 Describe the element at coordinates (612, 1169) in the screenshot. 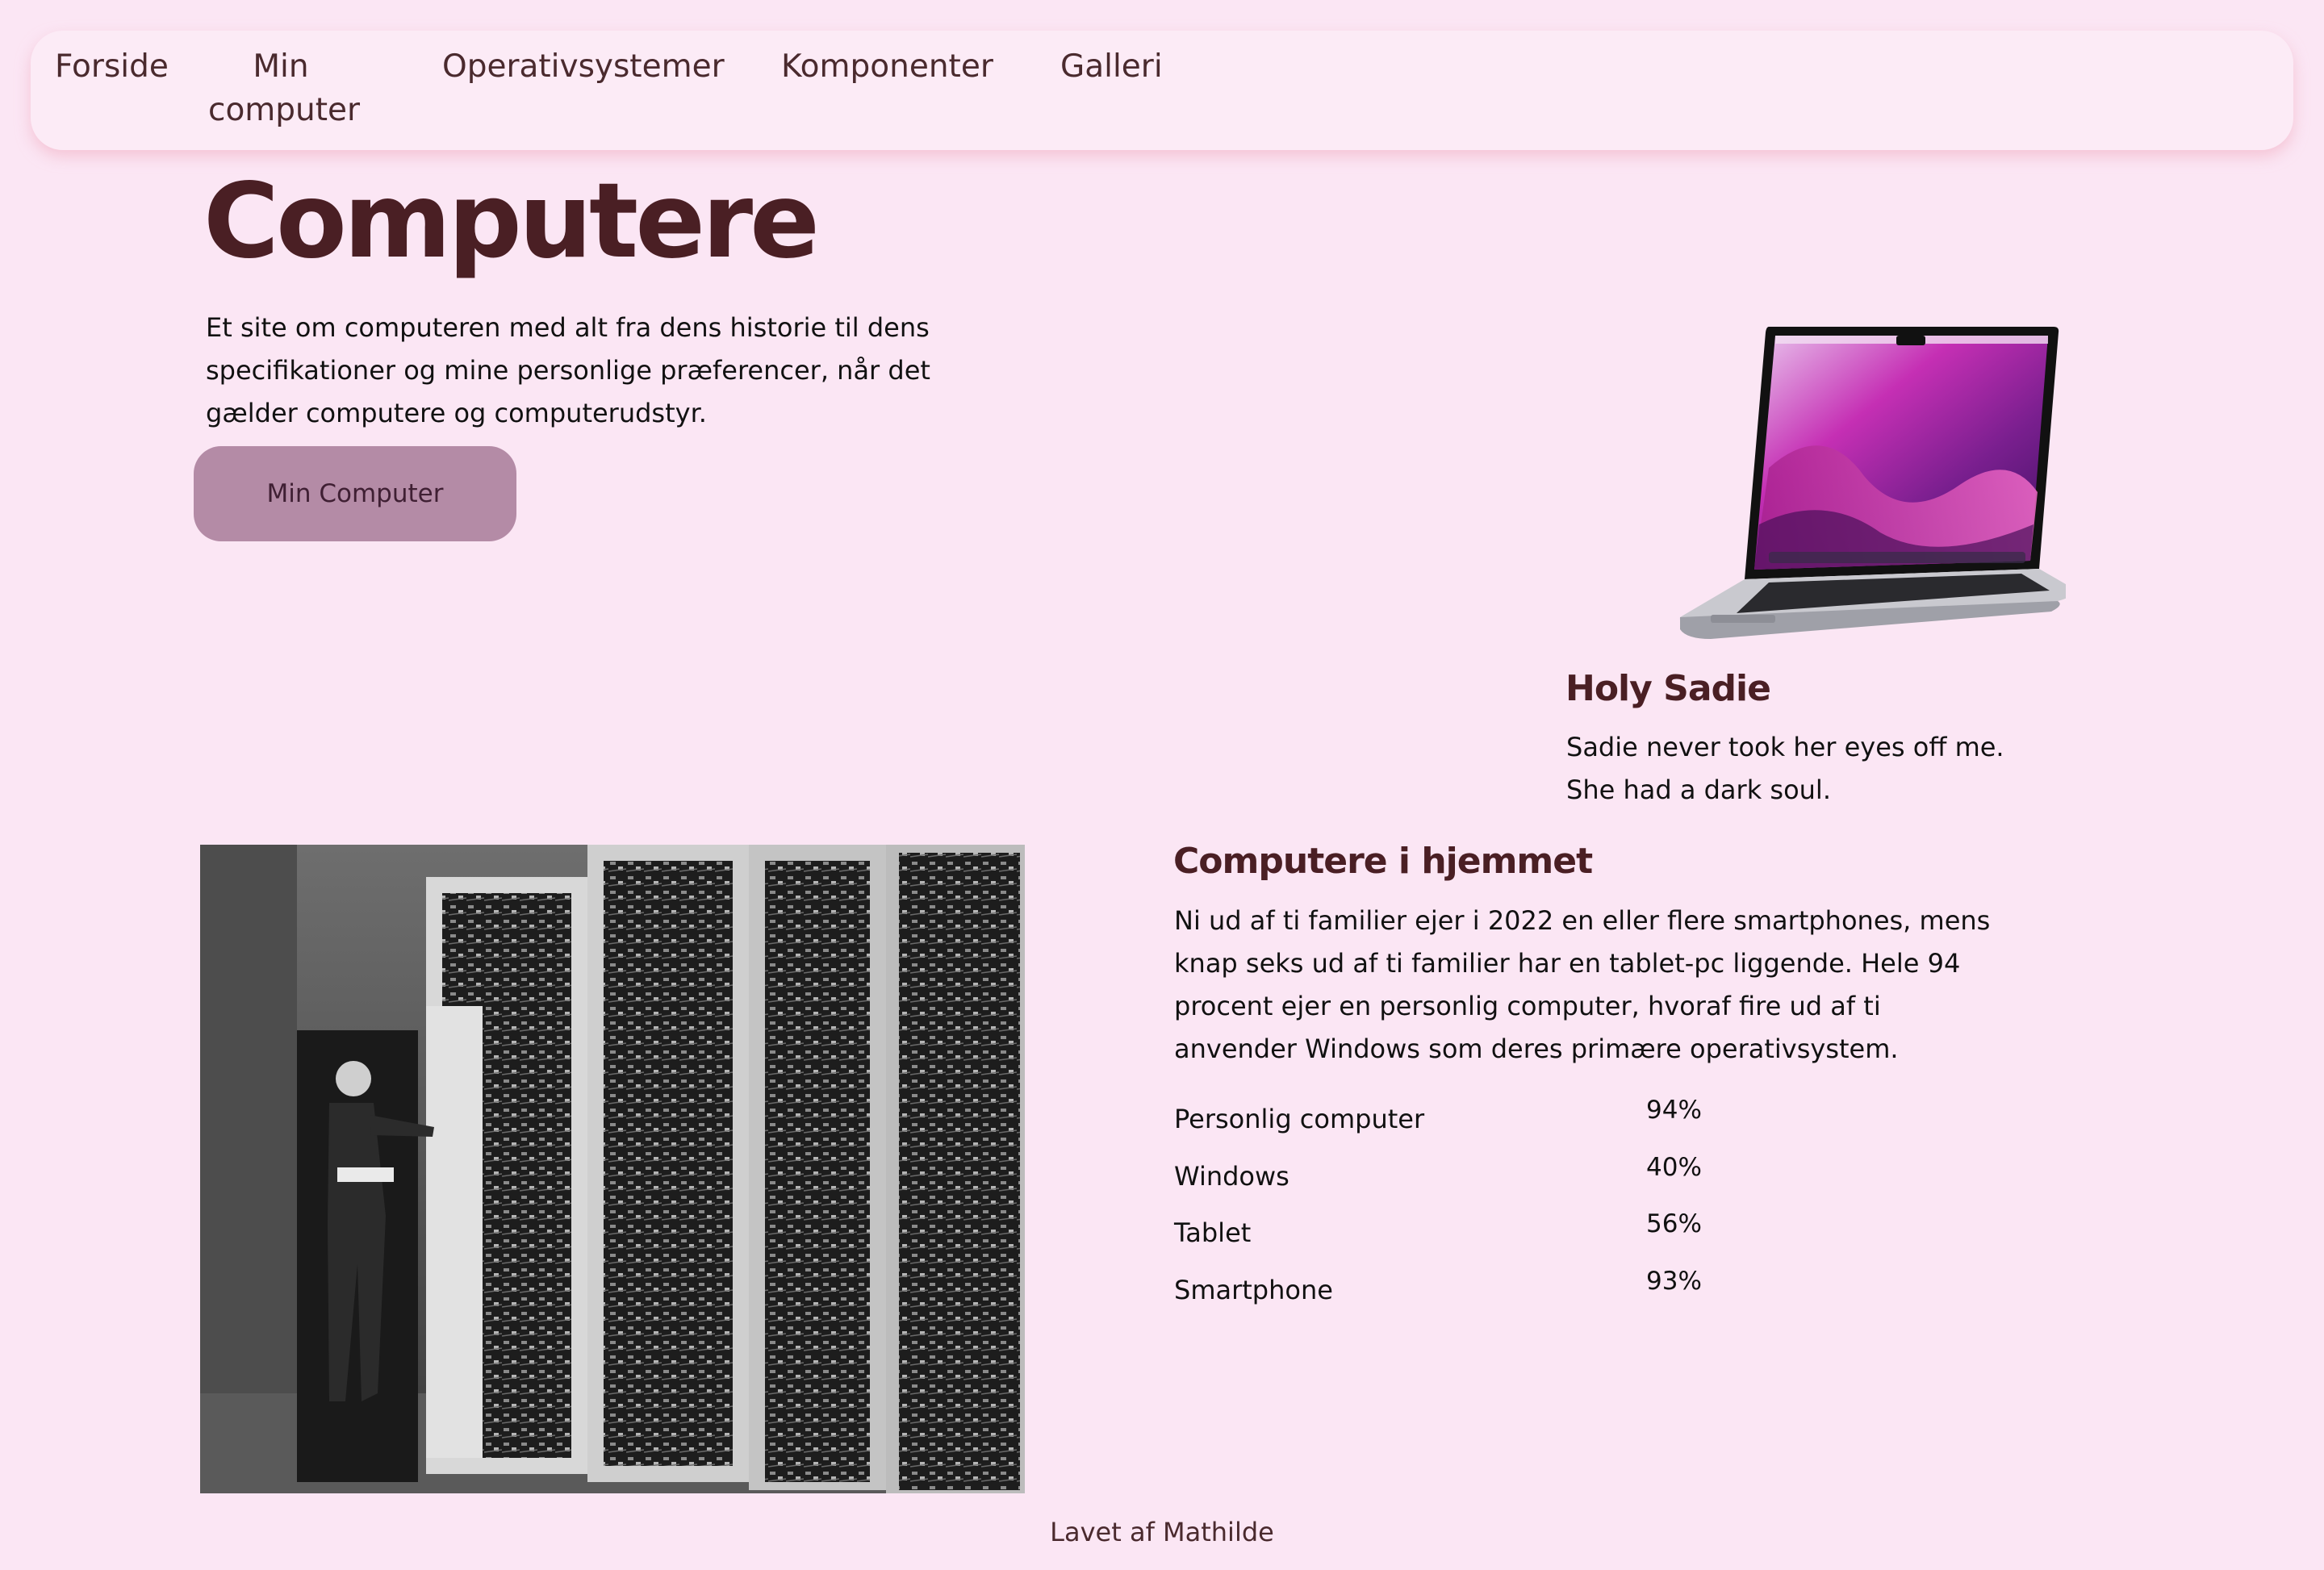

I see `historic-computer-photo` at that location.